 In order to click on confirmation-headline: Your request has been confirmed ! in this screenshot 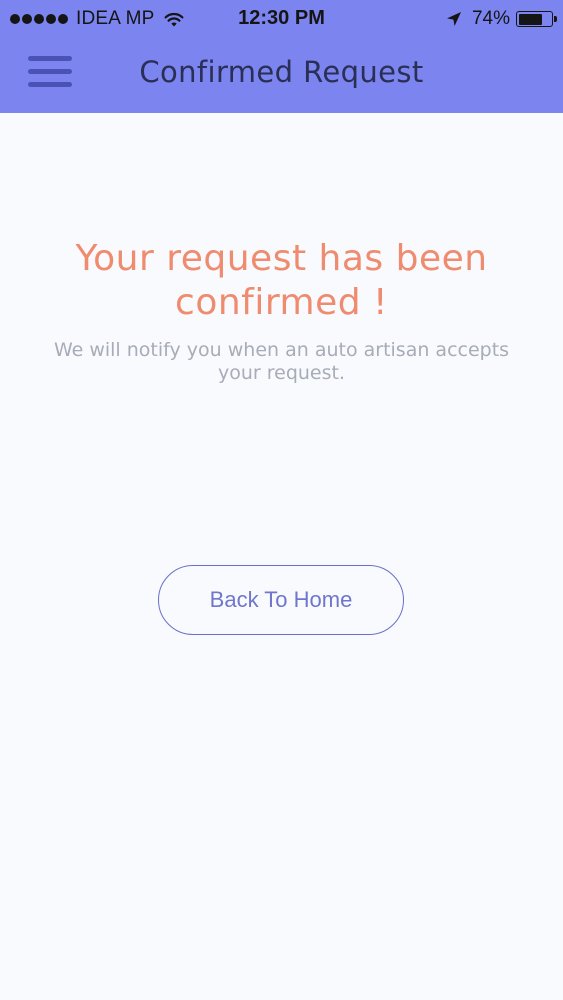, I will do `click(281, 280)`.